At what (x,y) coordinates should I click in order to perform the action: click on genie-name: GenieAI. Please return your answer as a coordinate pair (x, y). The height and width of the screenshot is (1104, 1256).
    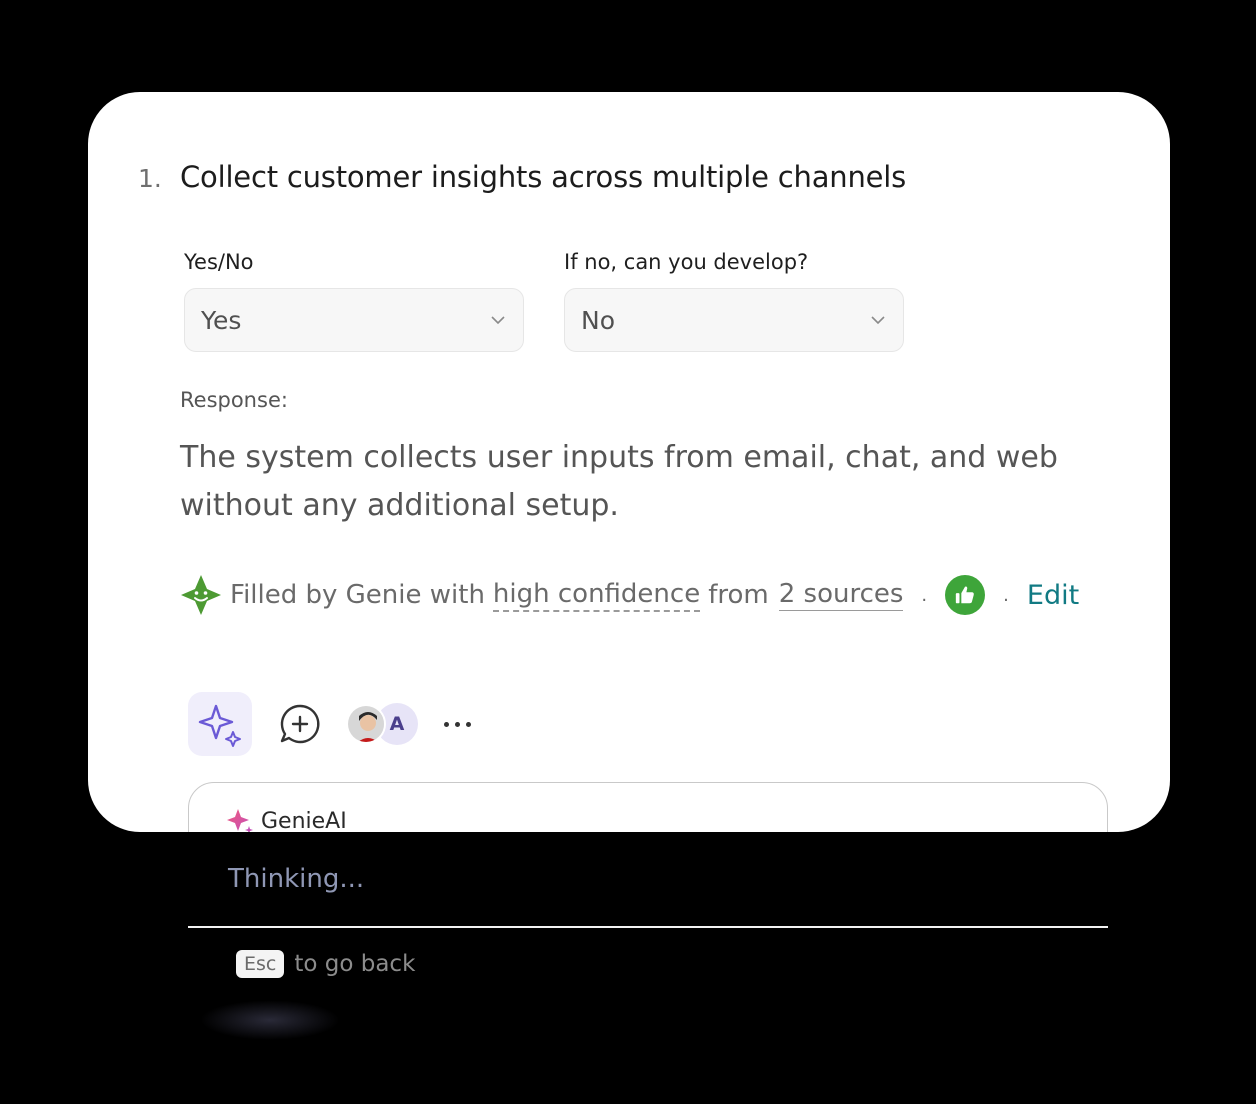
    Looking at the image, I should click on (304, 820).